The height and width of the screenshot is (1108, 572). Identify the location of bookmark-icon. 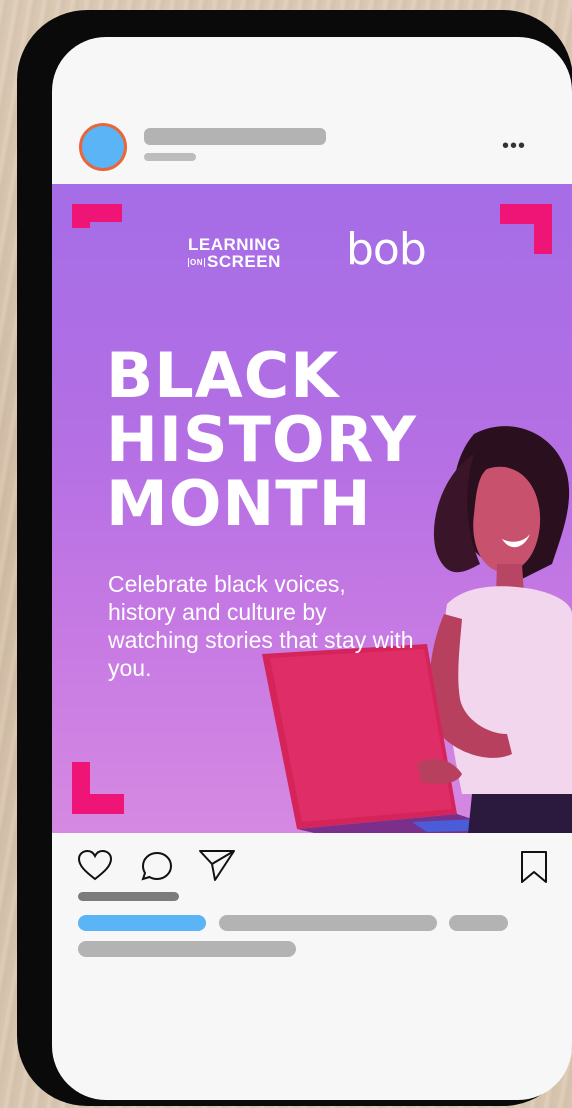
(534, 867).